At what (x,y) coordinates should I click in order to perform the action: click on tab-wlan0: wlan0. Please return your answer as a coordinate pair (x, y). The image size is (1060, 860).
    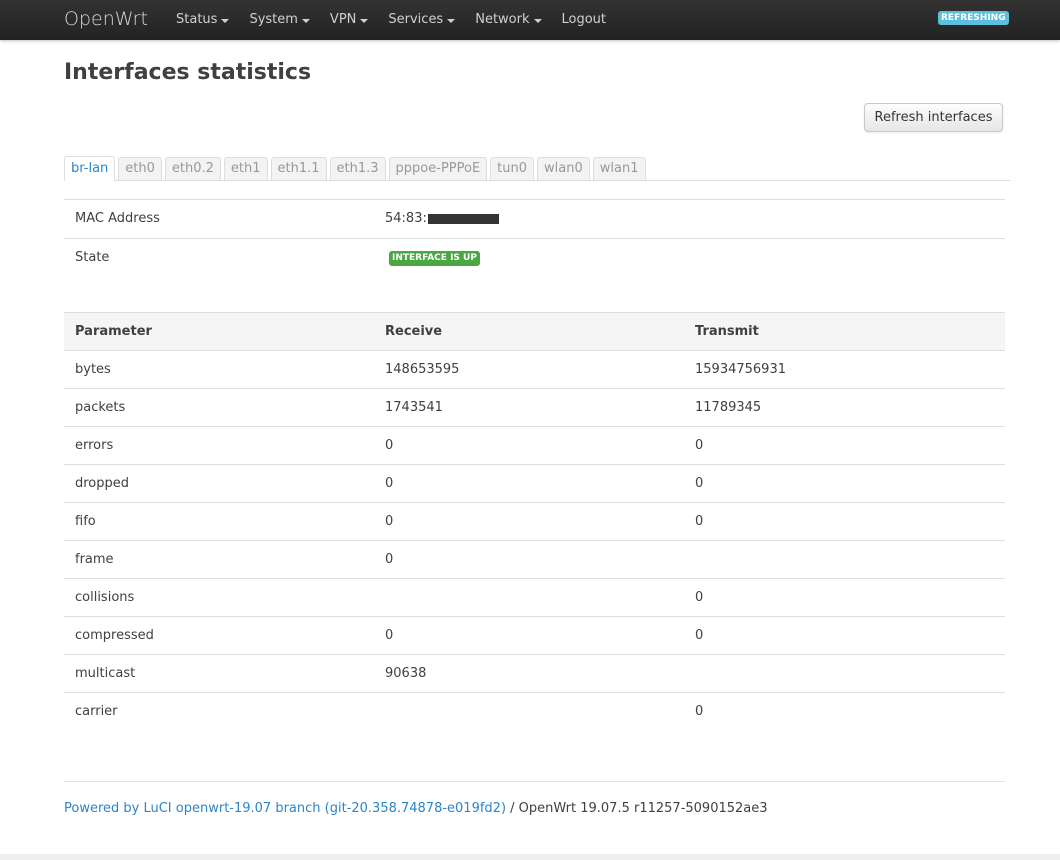
    Looking at the image, I should click on (563, 168).